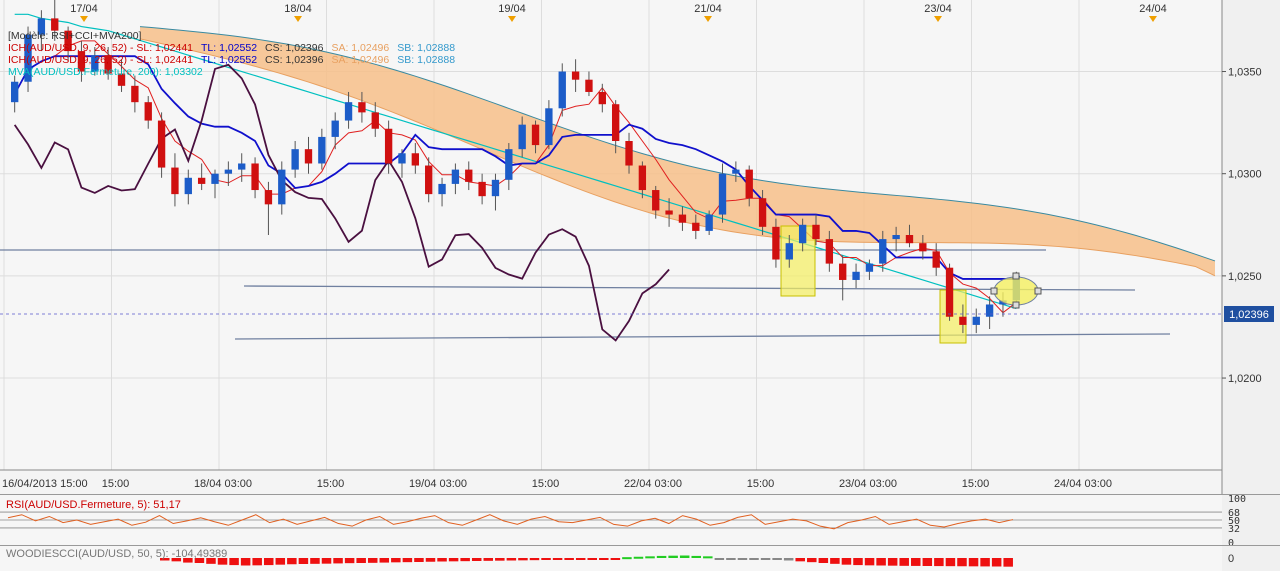 This screenshot has width=1280, height=571. Describe the element at coordinates (1245, 175) in the screenshot. I see `price-tick-label: 1,0300` at that location.